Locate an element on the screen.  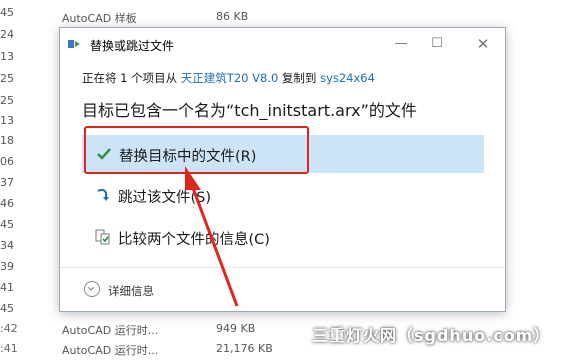
file-row: AutoCAD 样板 86 KB is located at coordinates (285, 17).